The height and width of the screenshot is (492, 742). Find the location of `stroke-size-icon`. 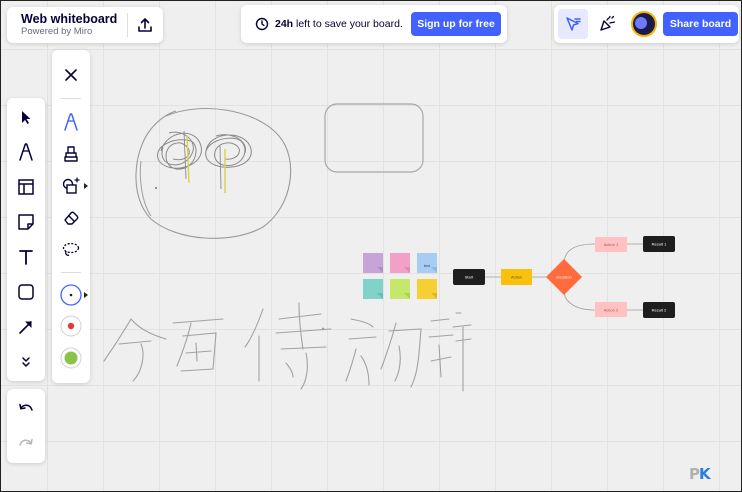

stroke-size-icon is located at coordinates (71, 295).